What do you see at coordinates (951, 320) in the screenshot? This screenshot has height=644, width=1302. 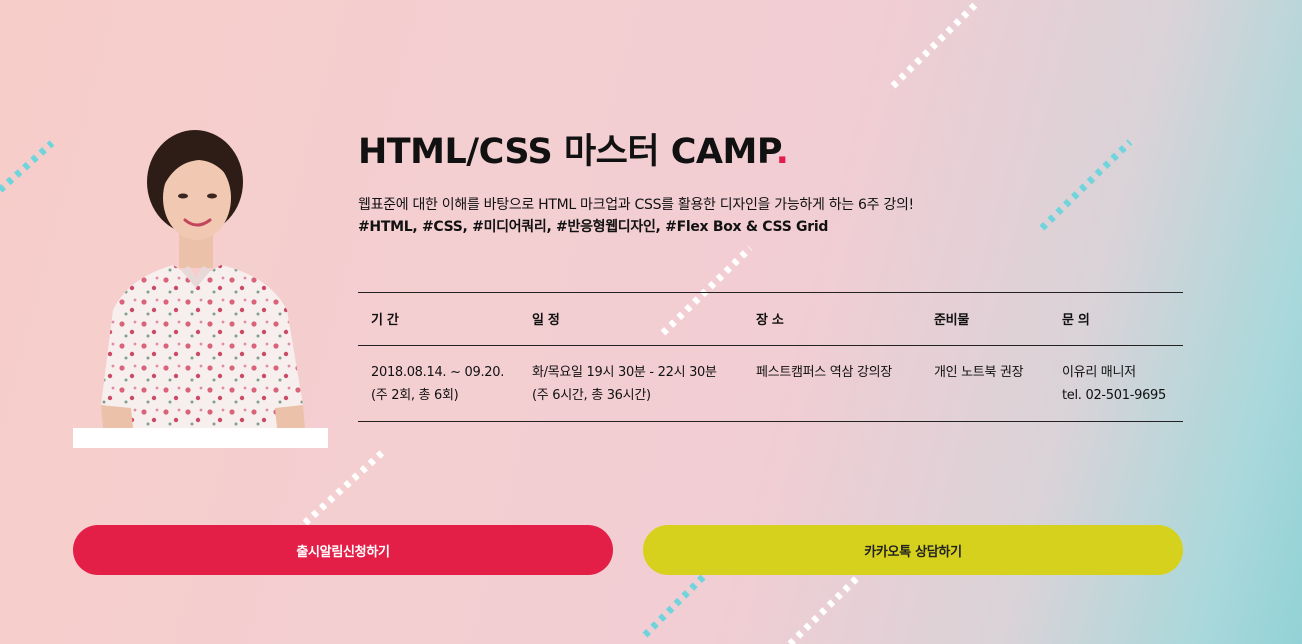 I see `header-supplies: 준비물` at bounding box center [951, 320].